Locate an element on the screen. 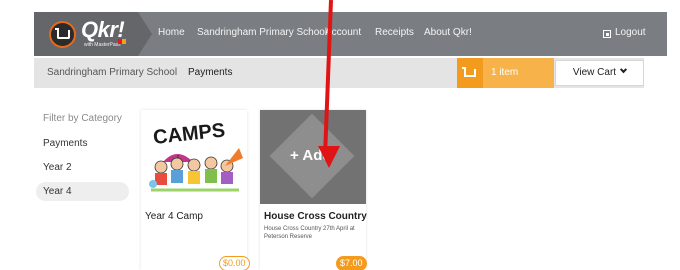 Image resolution: width=680 pixels, height=270 pixels. category-payments: Payments is located at coordinates (65, 143).